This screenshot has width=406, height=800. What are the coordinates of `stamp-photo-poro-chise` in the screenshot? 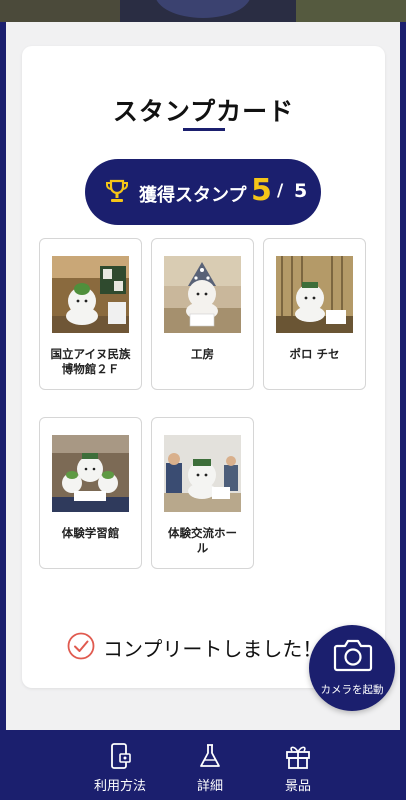 It's located at (314, 294).